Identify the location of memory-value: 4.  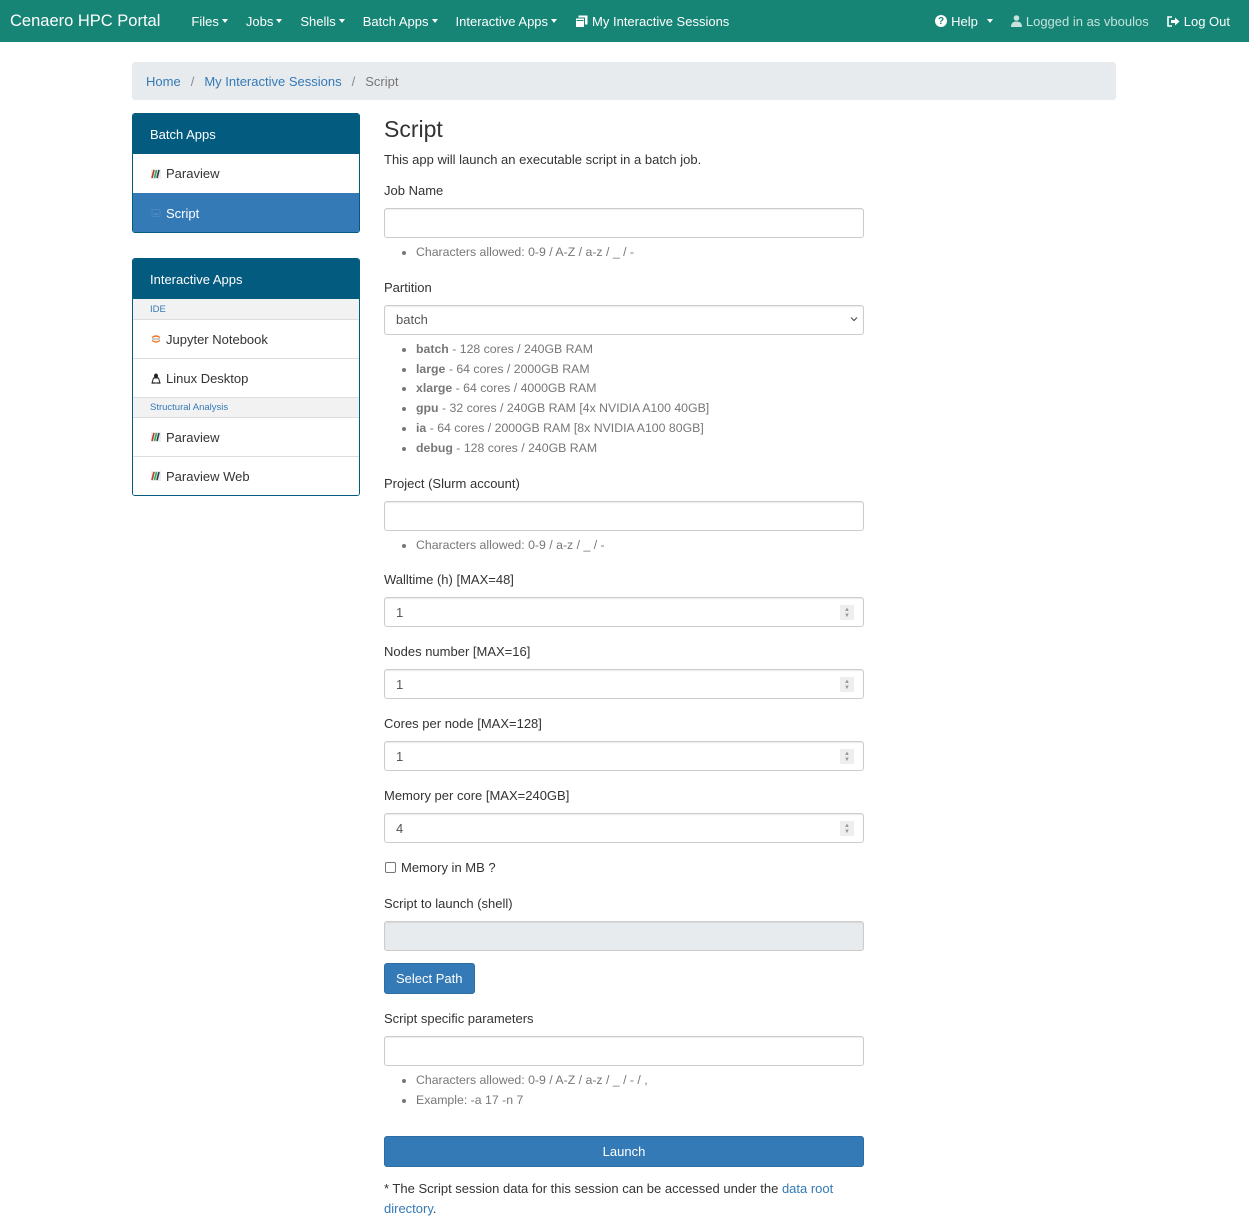
(400, 828).